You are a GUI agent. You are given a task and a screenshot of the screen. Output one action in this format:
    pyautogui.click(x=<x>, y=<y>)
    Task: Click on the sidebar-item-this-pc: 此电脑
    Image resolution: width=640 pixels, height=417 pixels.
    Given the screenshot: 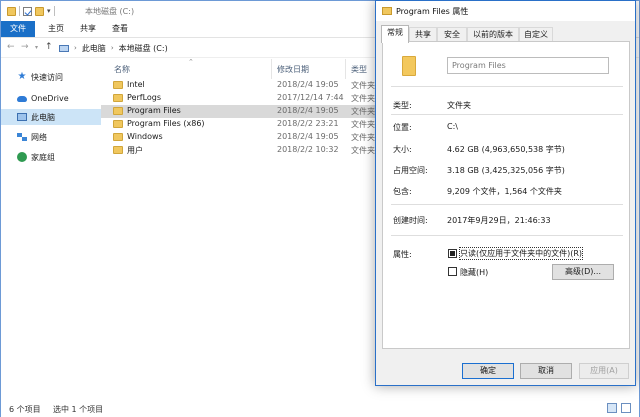 What is the action you would take?
    pyautogui.click(x=51, y=117)
    